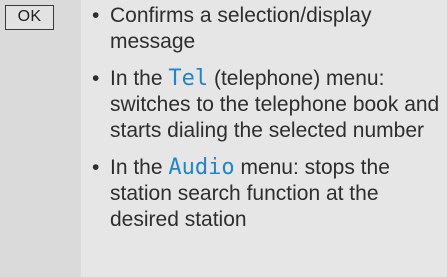 Image resolution: width=447 pixels, height=277 pixels. I want to click on menu-name-audio: Audio, so click(201, 167).